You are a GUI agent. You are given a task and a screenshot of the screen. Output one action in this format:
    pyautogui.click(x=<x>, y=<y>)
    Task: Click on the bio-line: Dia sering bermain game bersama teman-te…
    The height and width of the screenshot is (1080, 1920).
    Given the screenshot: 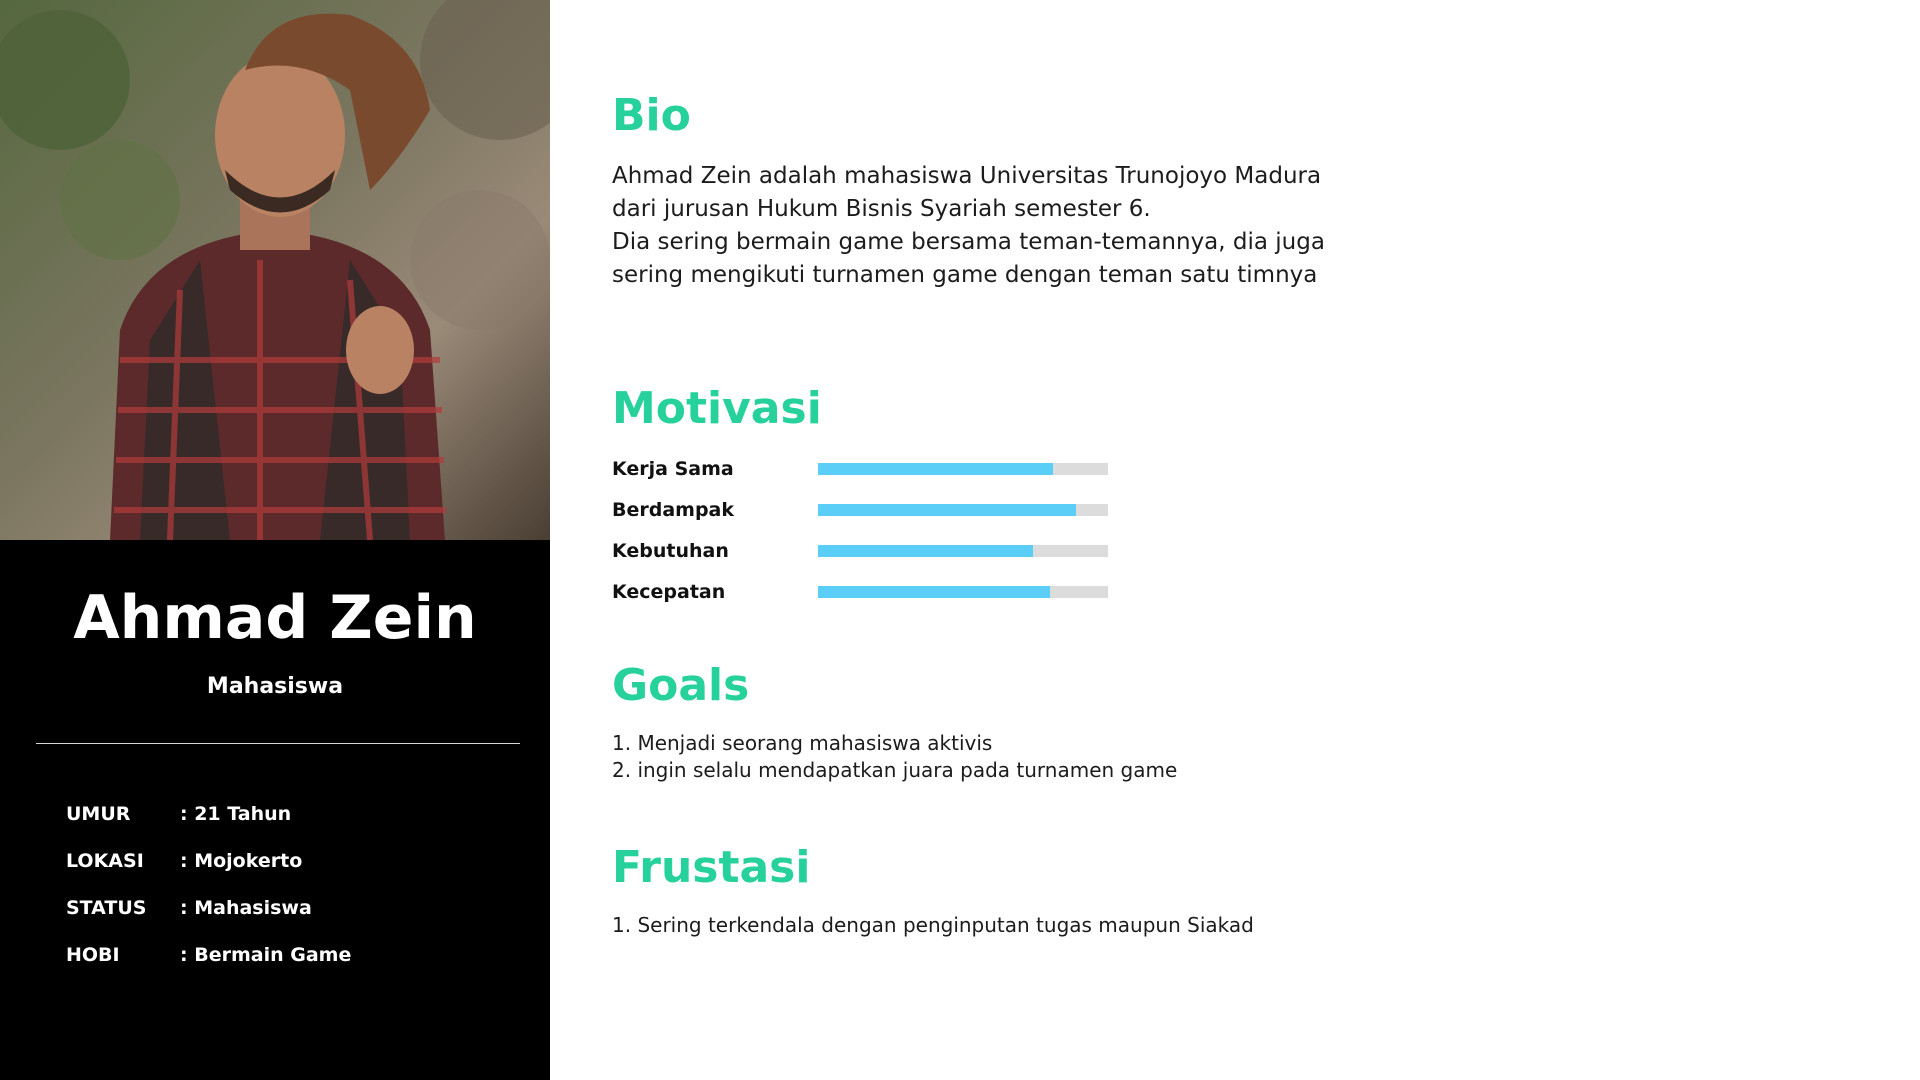 What is the action you would take?
    pyautogui.click(x=968, y=242)
    